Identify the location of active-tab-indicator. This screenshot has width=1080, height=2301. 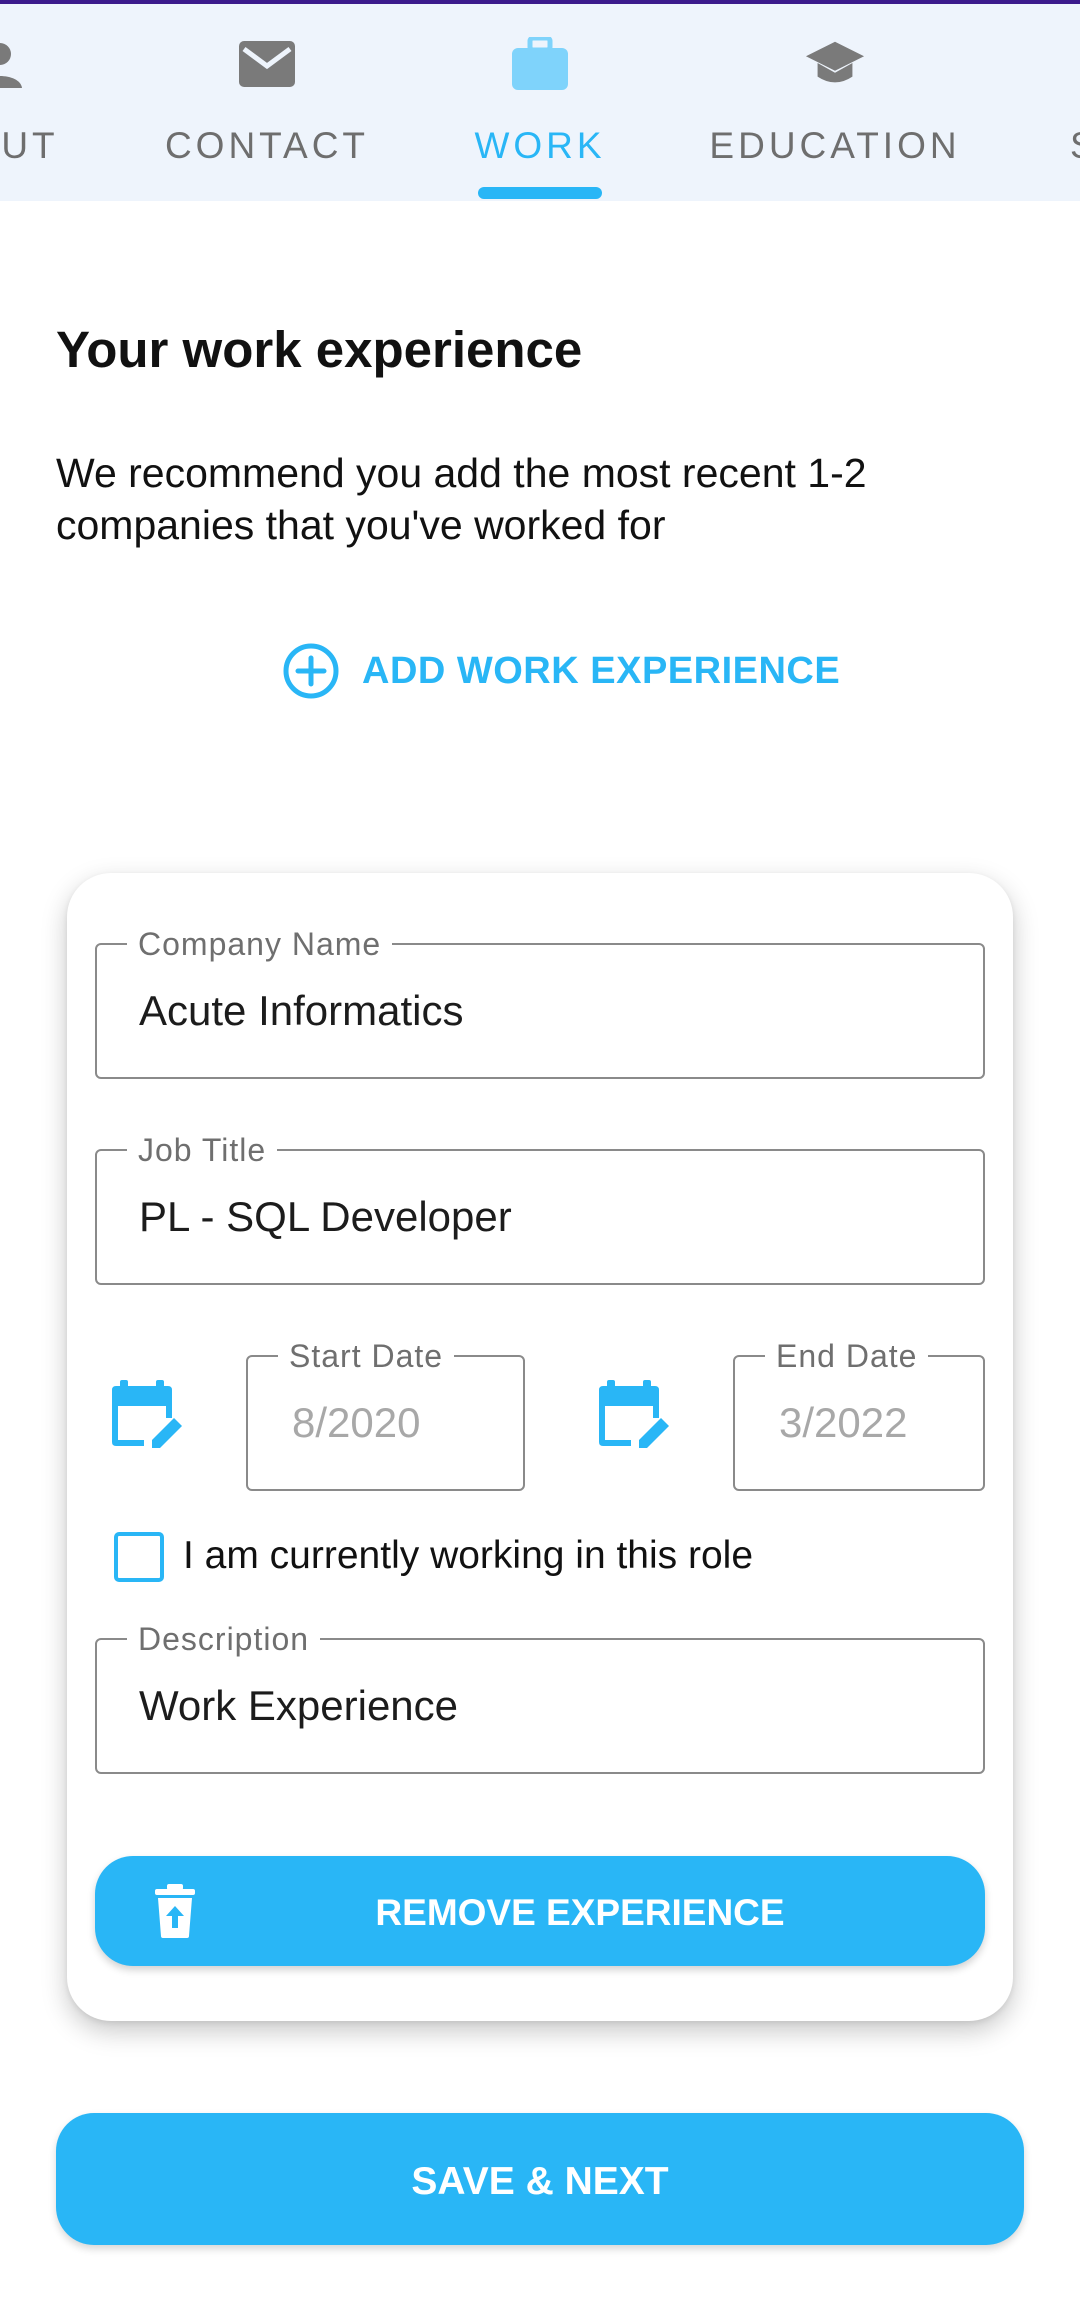
(540, 193).